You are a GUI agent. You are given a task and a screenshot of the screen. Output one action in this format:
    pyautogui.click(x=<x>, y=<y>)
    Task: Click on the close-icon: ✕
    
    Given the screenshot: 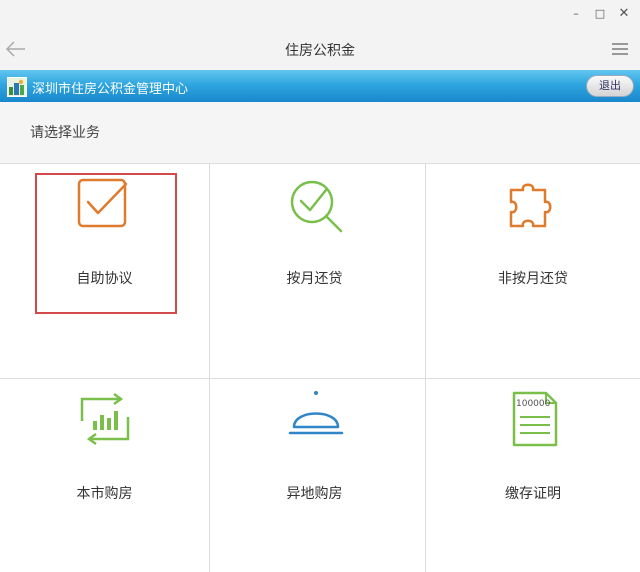 What is the action you would take?
    pyautogui.click(x=624, y=14)
    